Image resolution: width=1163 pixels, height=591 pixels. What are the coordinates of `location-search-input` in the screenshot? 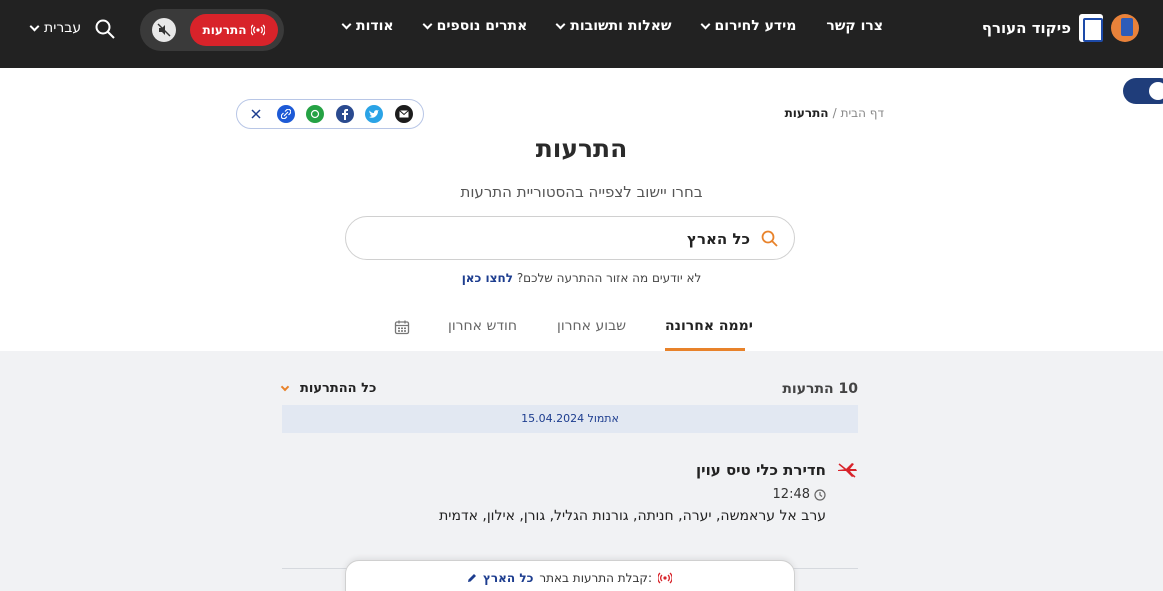 It's located at (560, 239).